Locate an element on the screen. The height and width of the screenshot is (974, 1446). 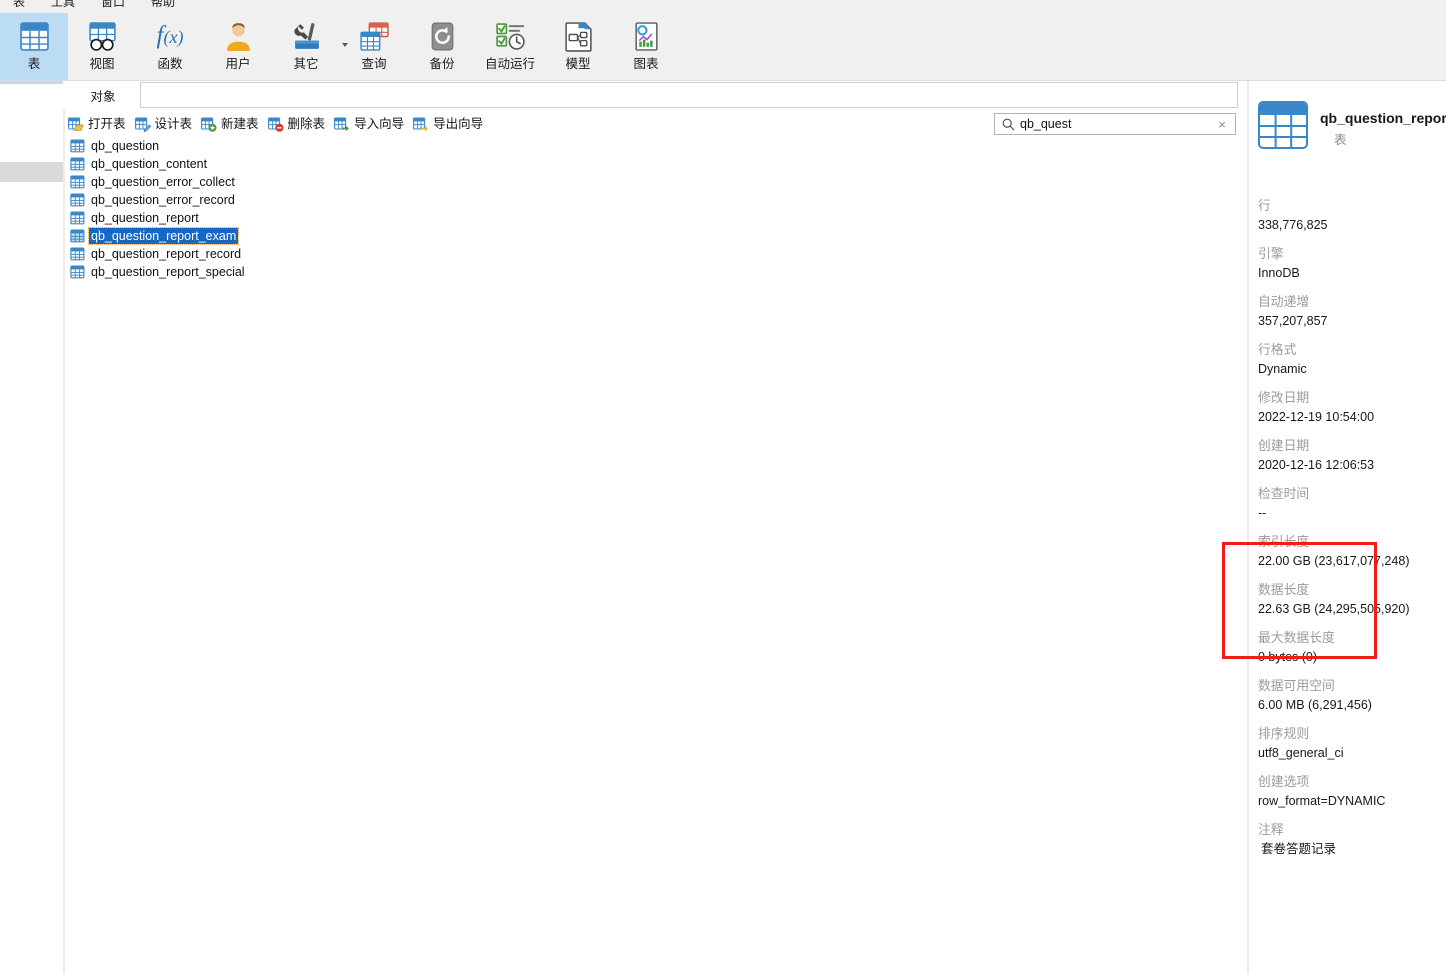
info-property: 创建选项 row_format=DYNAMIC is located at coordinates (1352, 791).